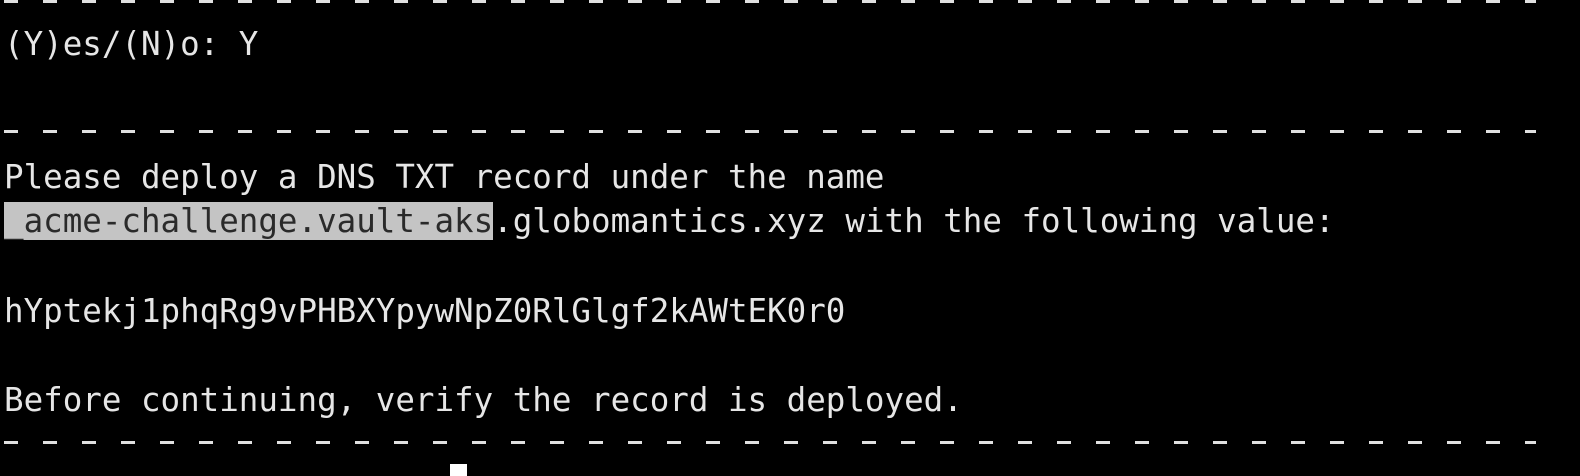 The width and height of the screenshot is (1580, 476). I want to click on confirmation-prompt-line: (Y)es/(N)o: Y, so click(131, 44).